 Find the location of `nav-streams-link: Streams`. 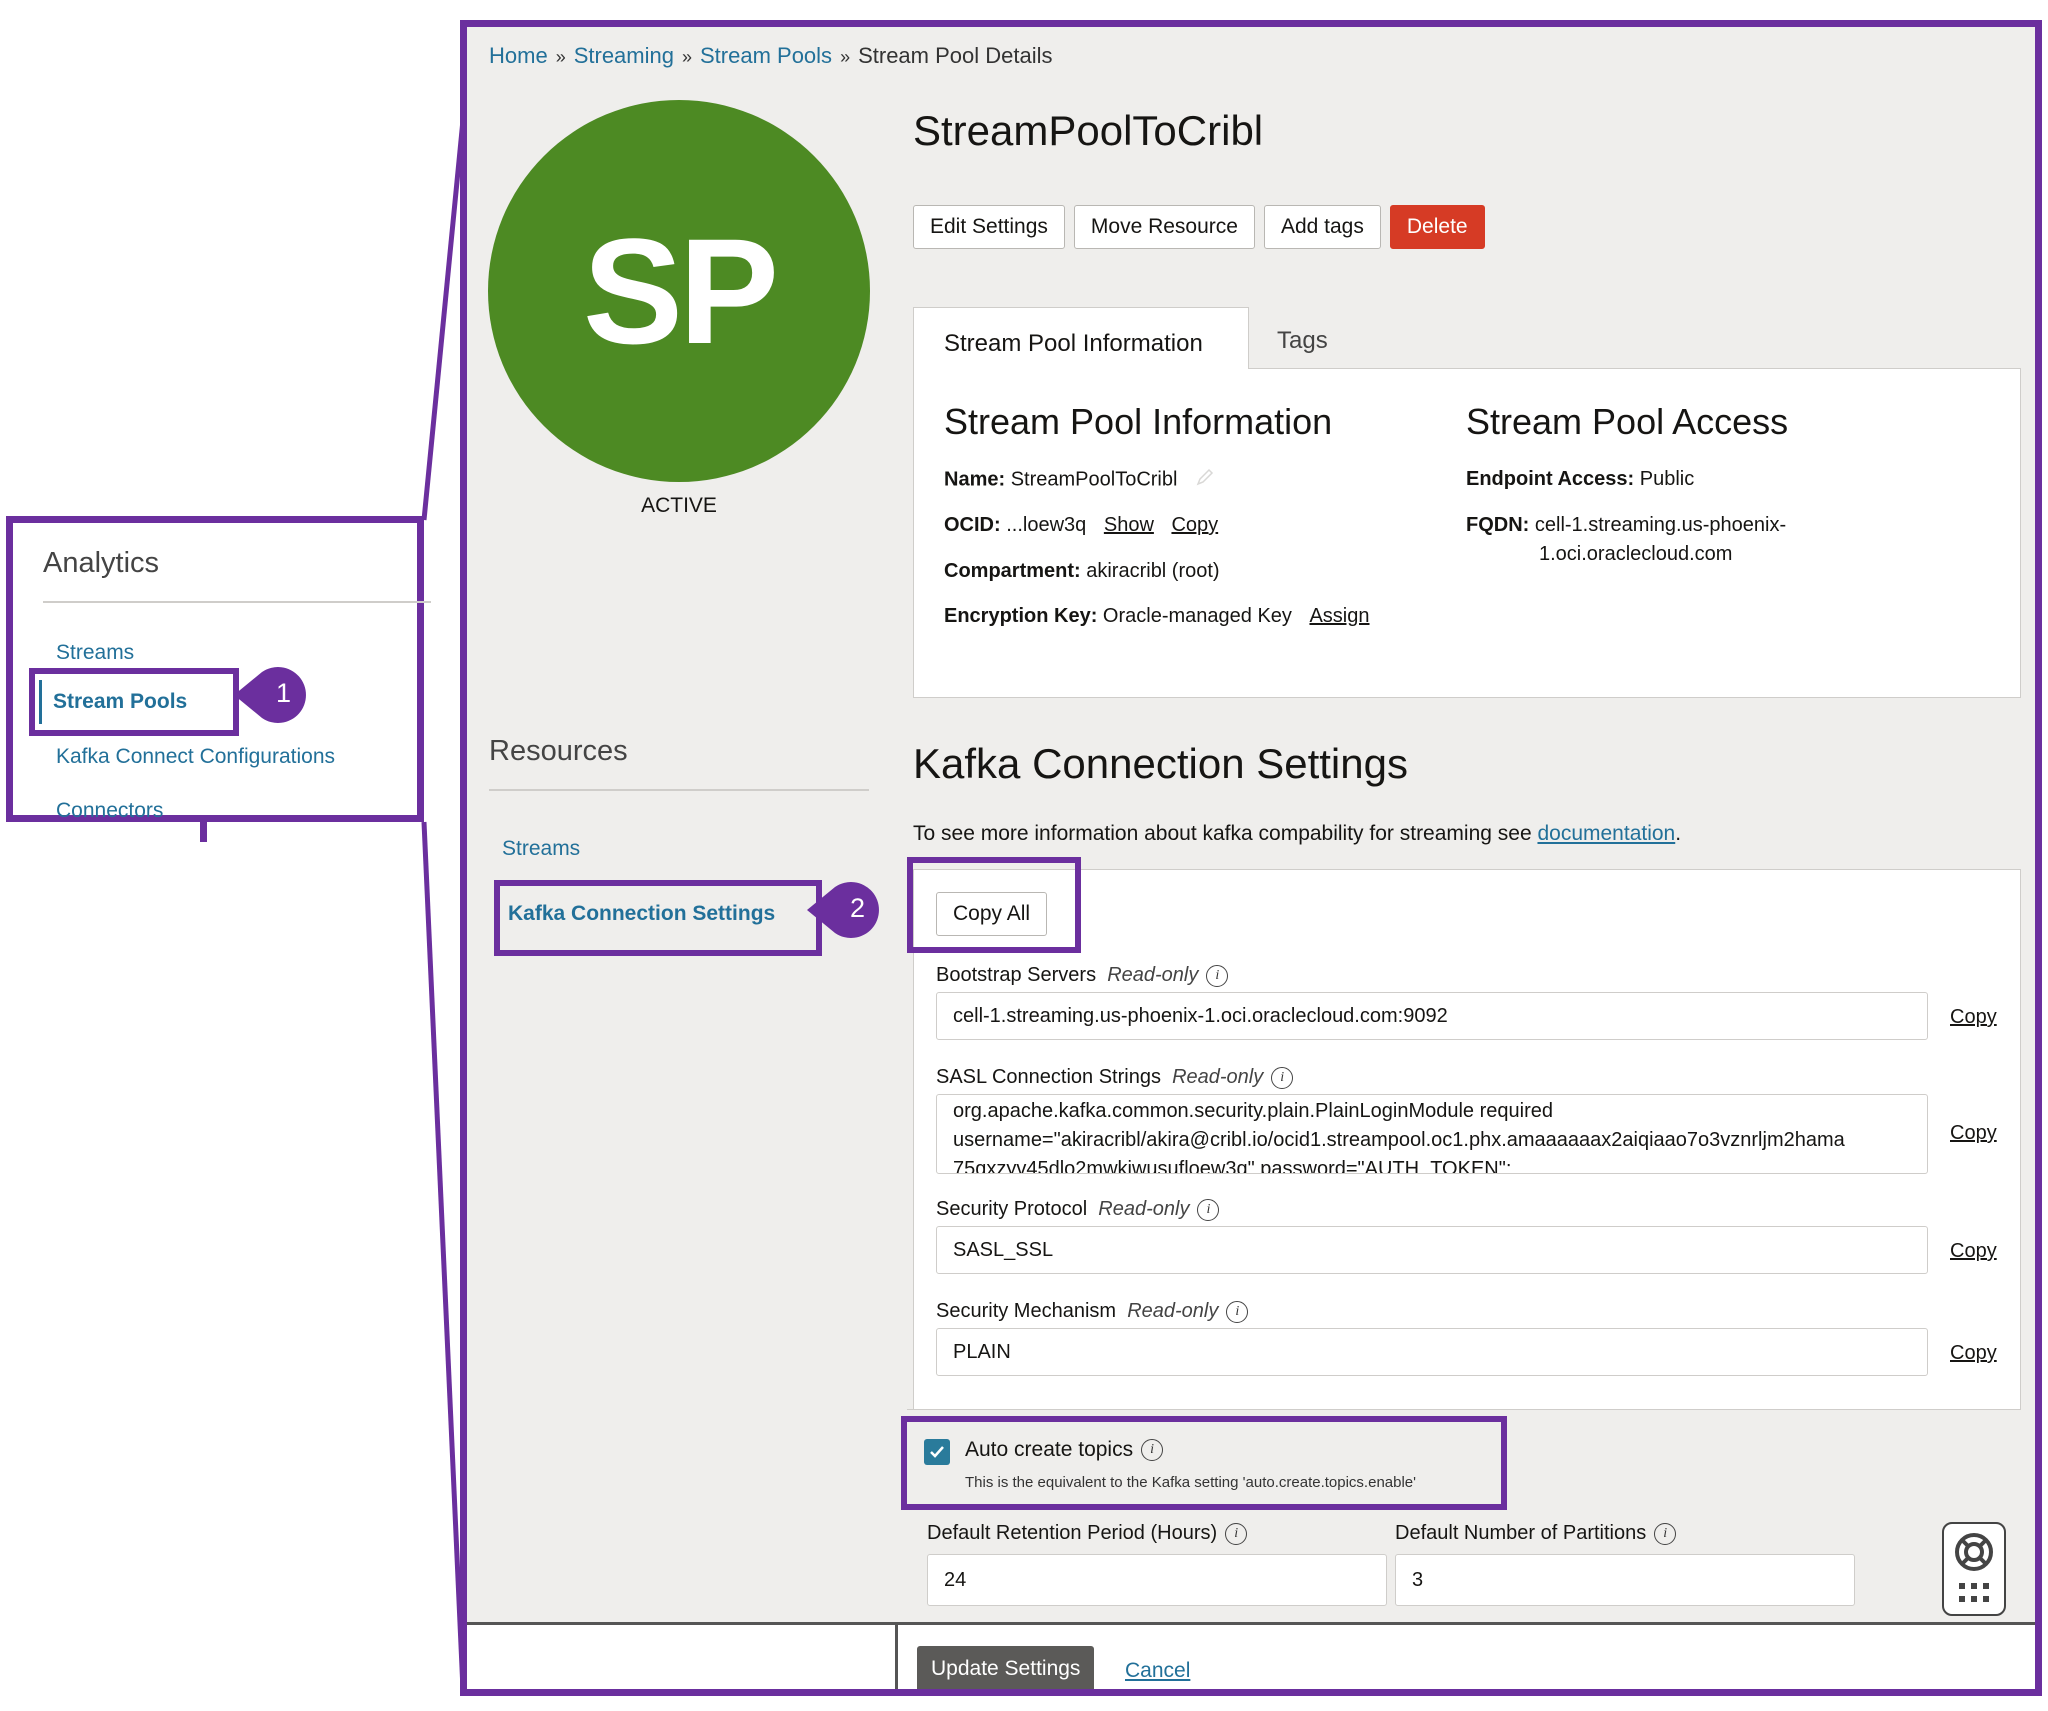

nav-streams-link: Streams is located at coordinates (95, 653).